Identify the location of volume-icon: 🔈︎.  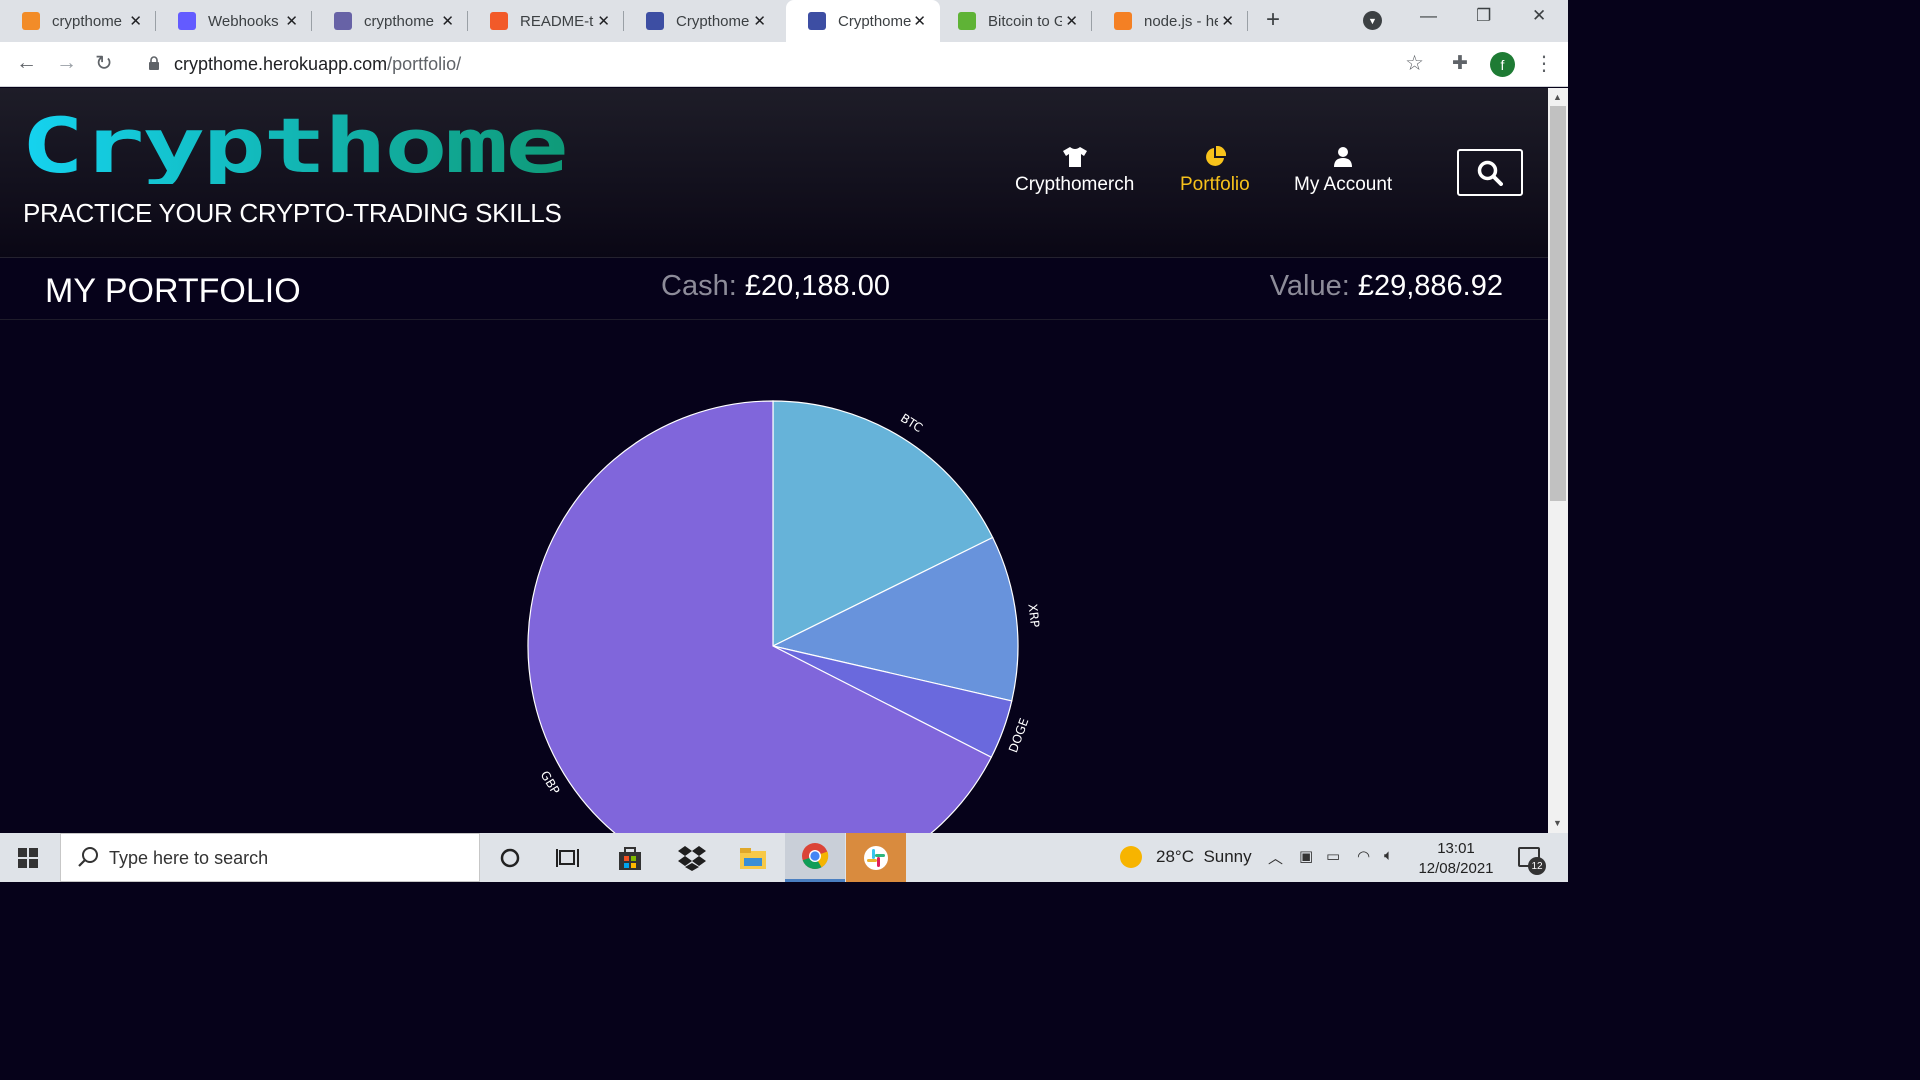
(1388, 855).